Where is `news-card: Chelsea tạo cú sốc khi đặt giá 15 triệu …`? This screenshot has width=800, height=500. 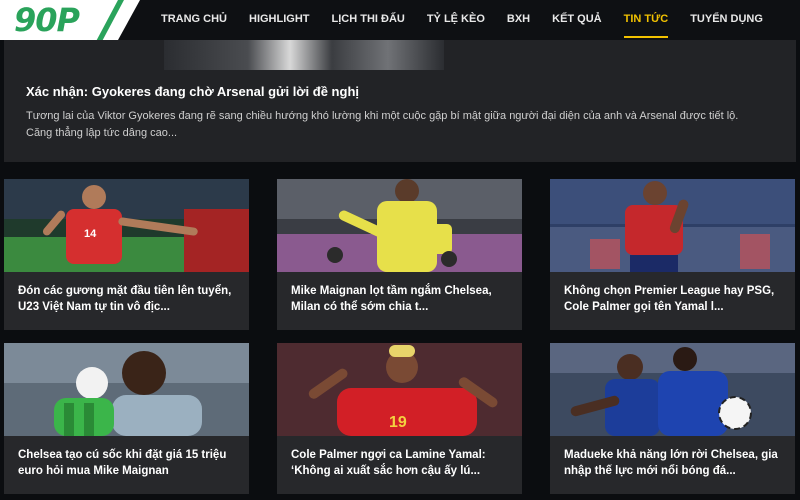 news-card: Chelsea tạo cú sốc khi đặt giá 15 triệu … is located at coordinates (126, 418).